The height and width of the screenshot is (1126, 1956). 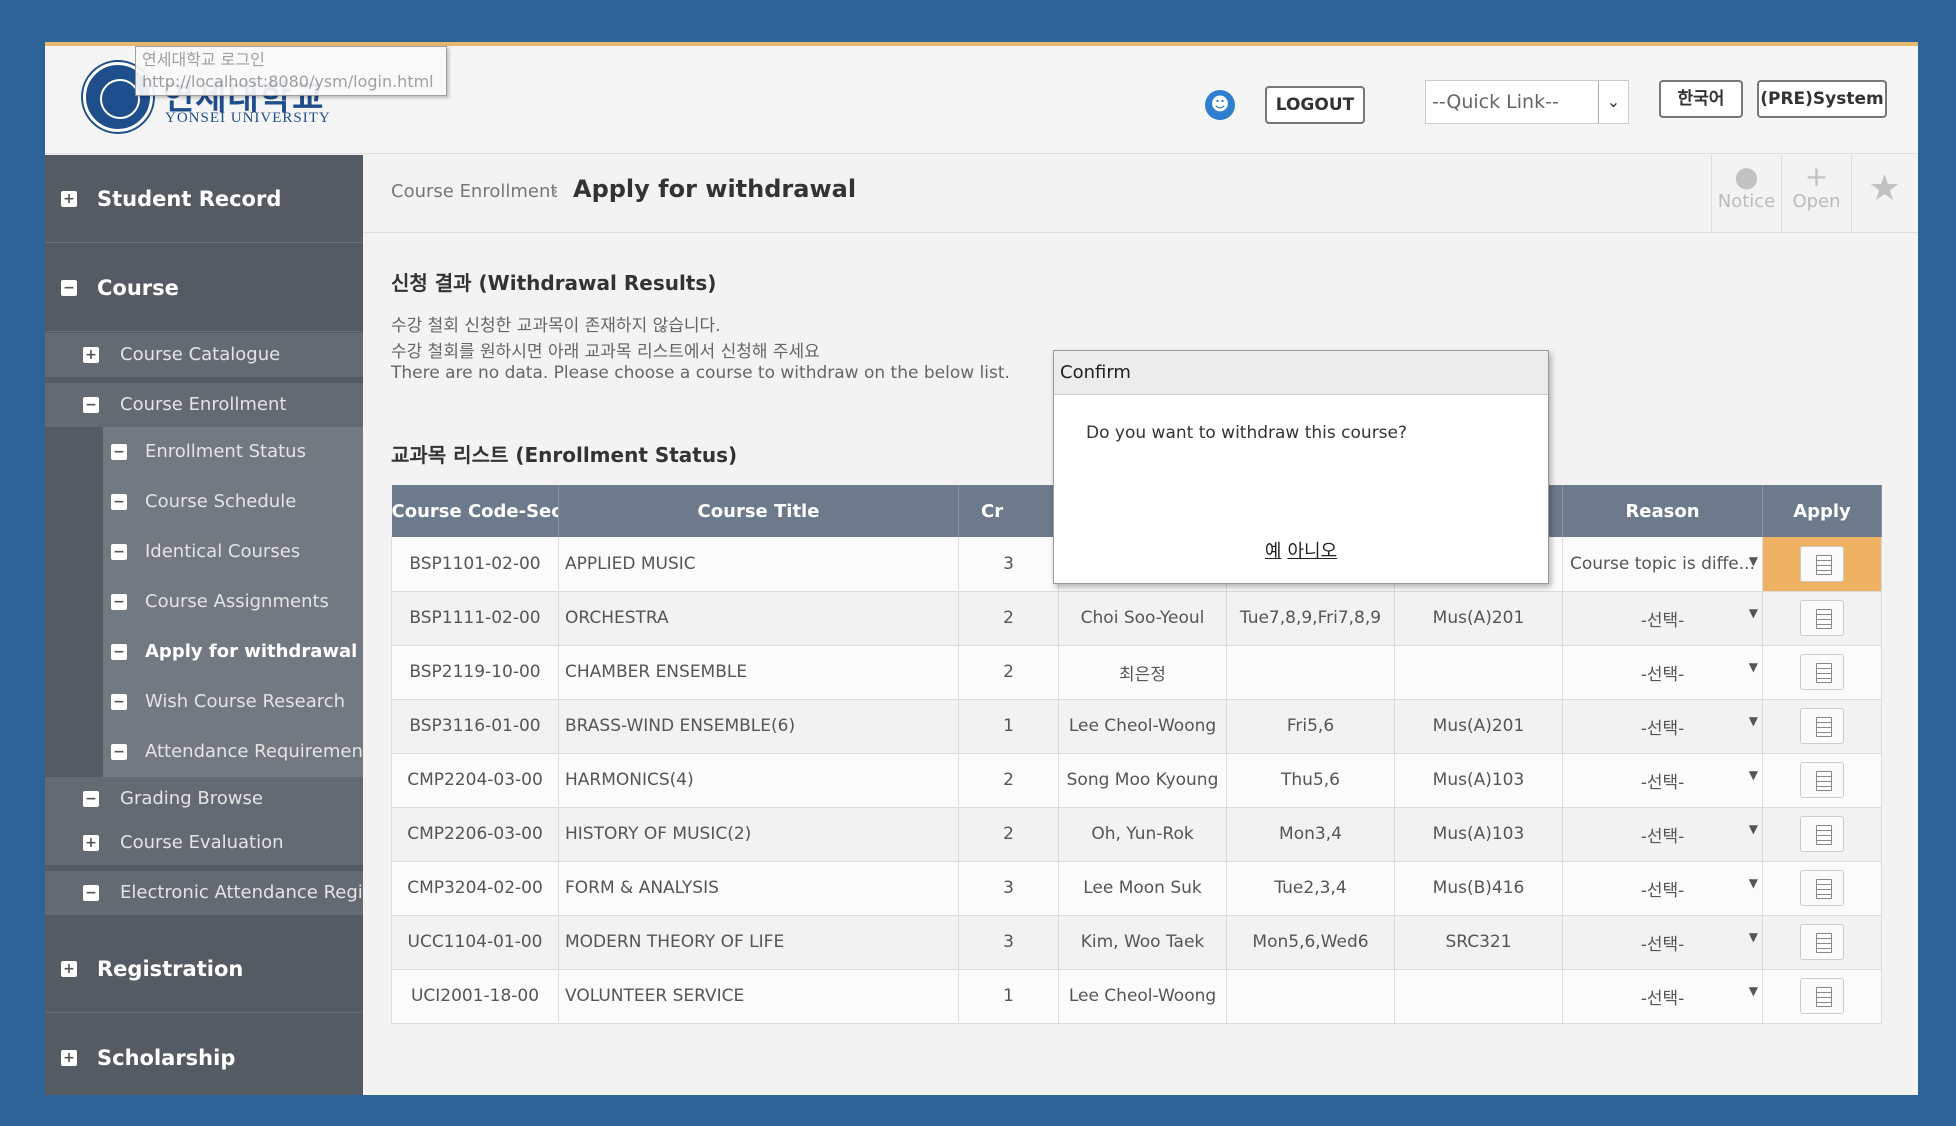 I want to click on sidebar-item-enrollment-status: − Enrollment Status, so click(x=233, y=452).